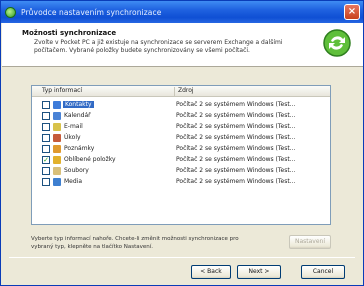 This screenshot has height=286, width=364. What do you see at coordinates (10, 12) in the screenshot?
I see `sync-app-icon` at bounding box center [10, 12].